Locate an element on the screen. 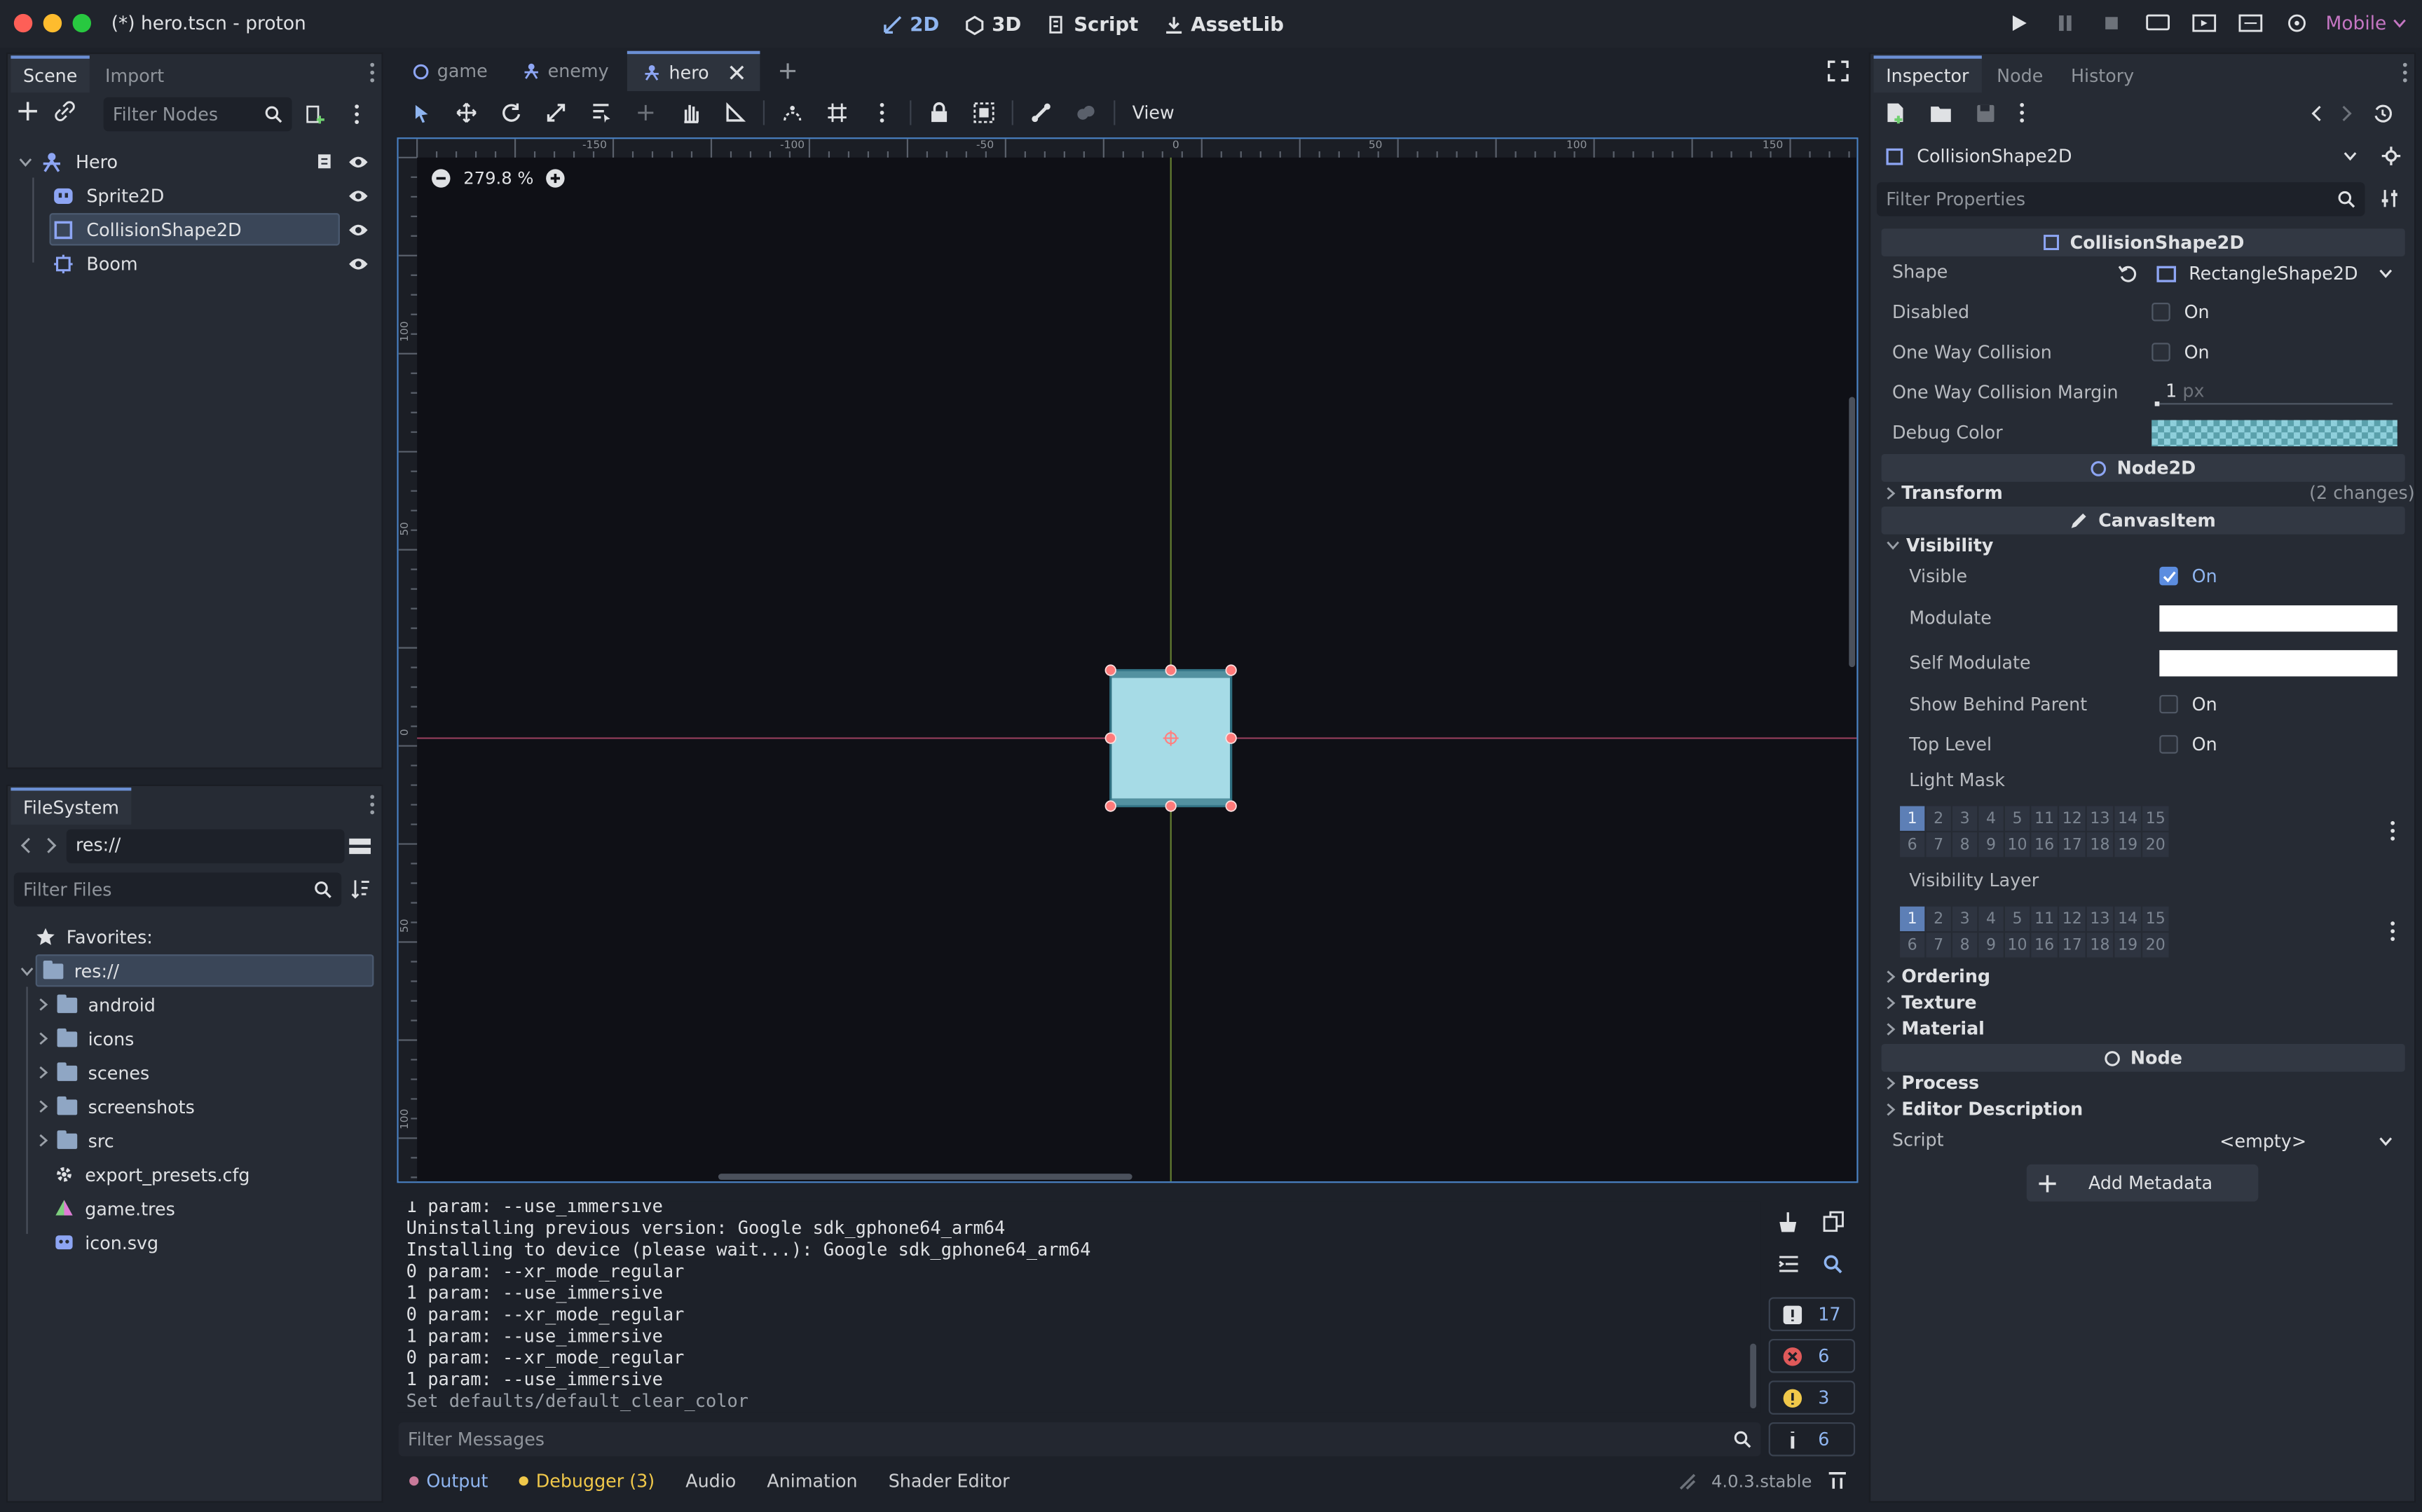  remote-debug-button is located at coordinates (2157, 23).